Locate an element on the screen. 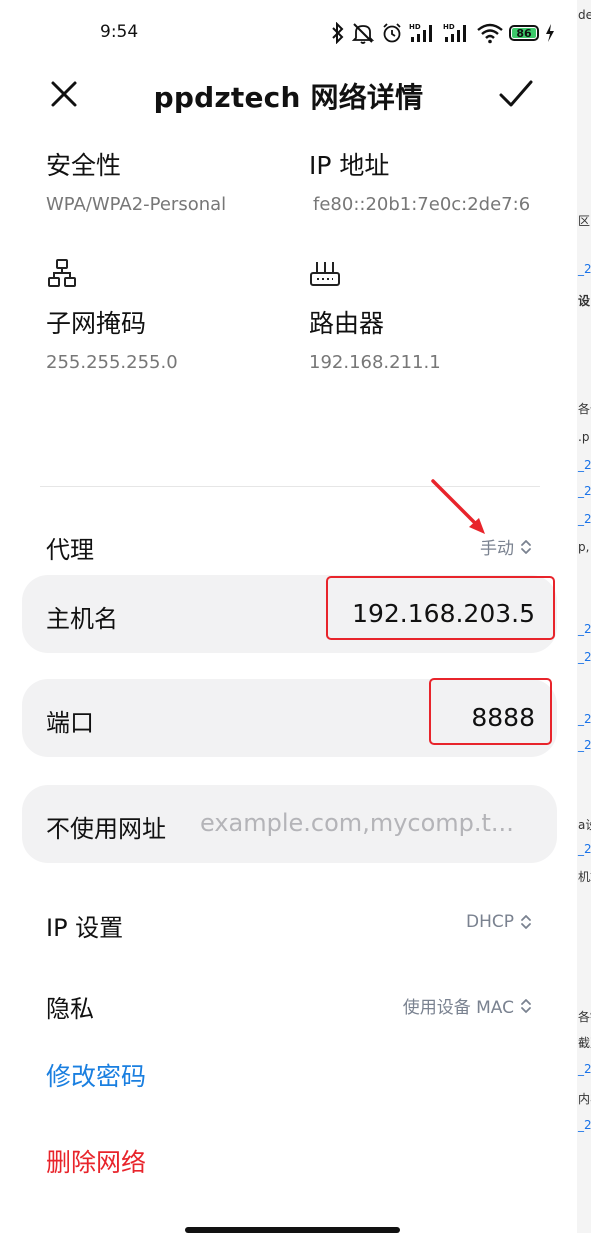 This screenshot has width=591, height=1233. router-label: 路由器 is located at coordinates (347, 323).